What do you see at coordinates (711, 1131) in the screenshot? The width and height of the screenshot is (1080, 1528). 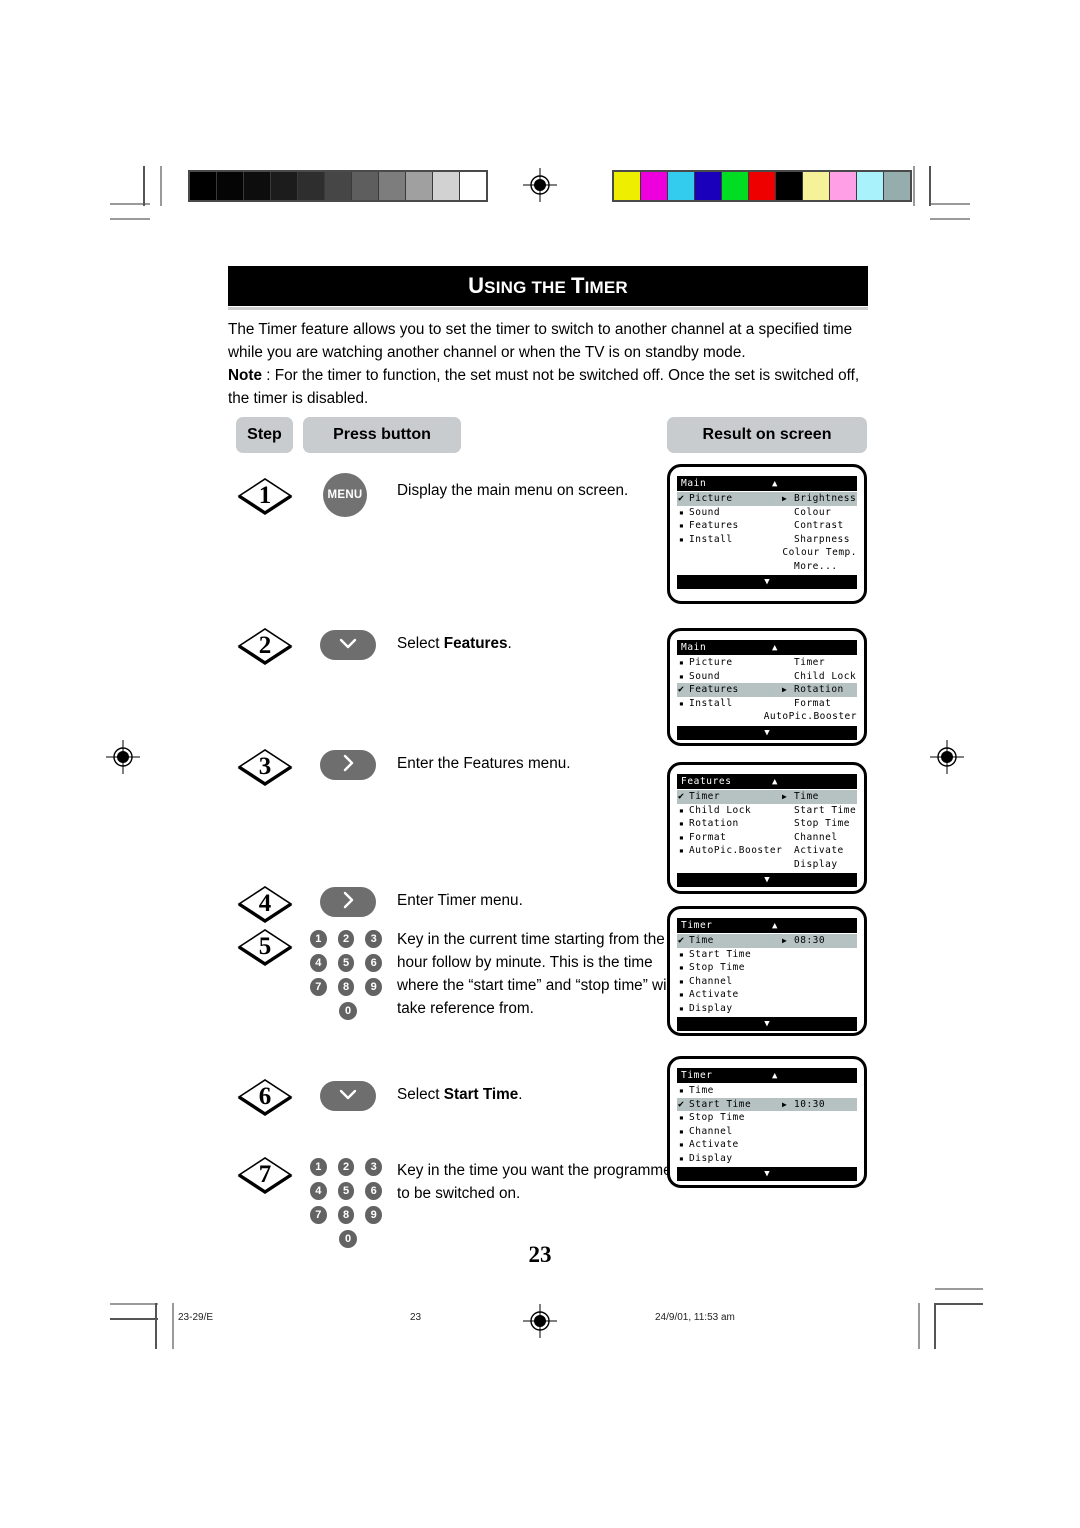 I see `osd-menu-label: Channel` at bounding box center [711, 1131].